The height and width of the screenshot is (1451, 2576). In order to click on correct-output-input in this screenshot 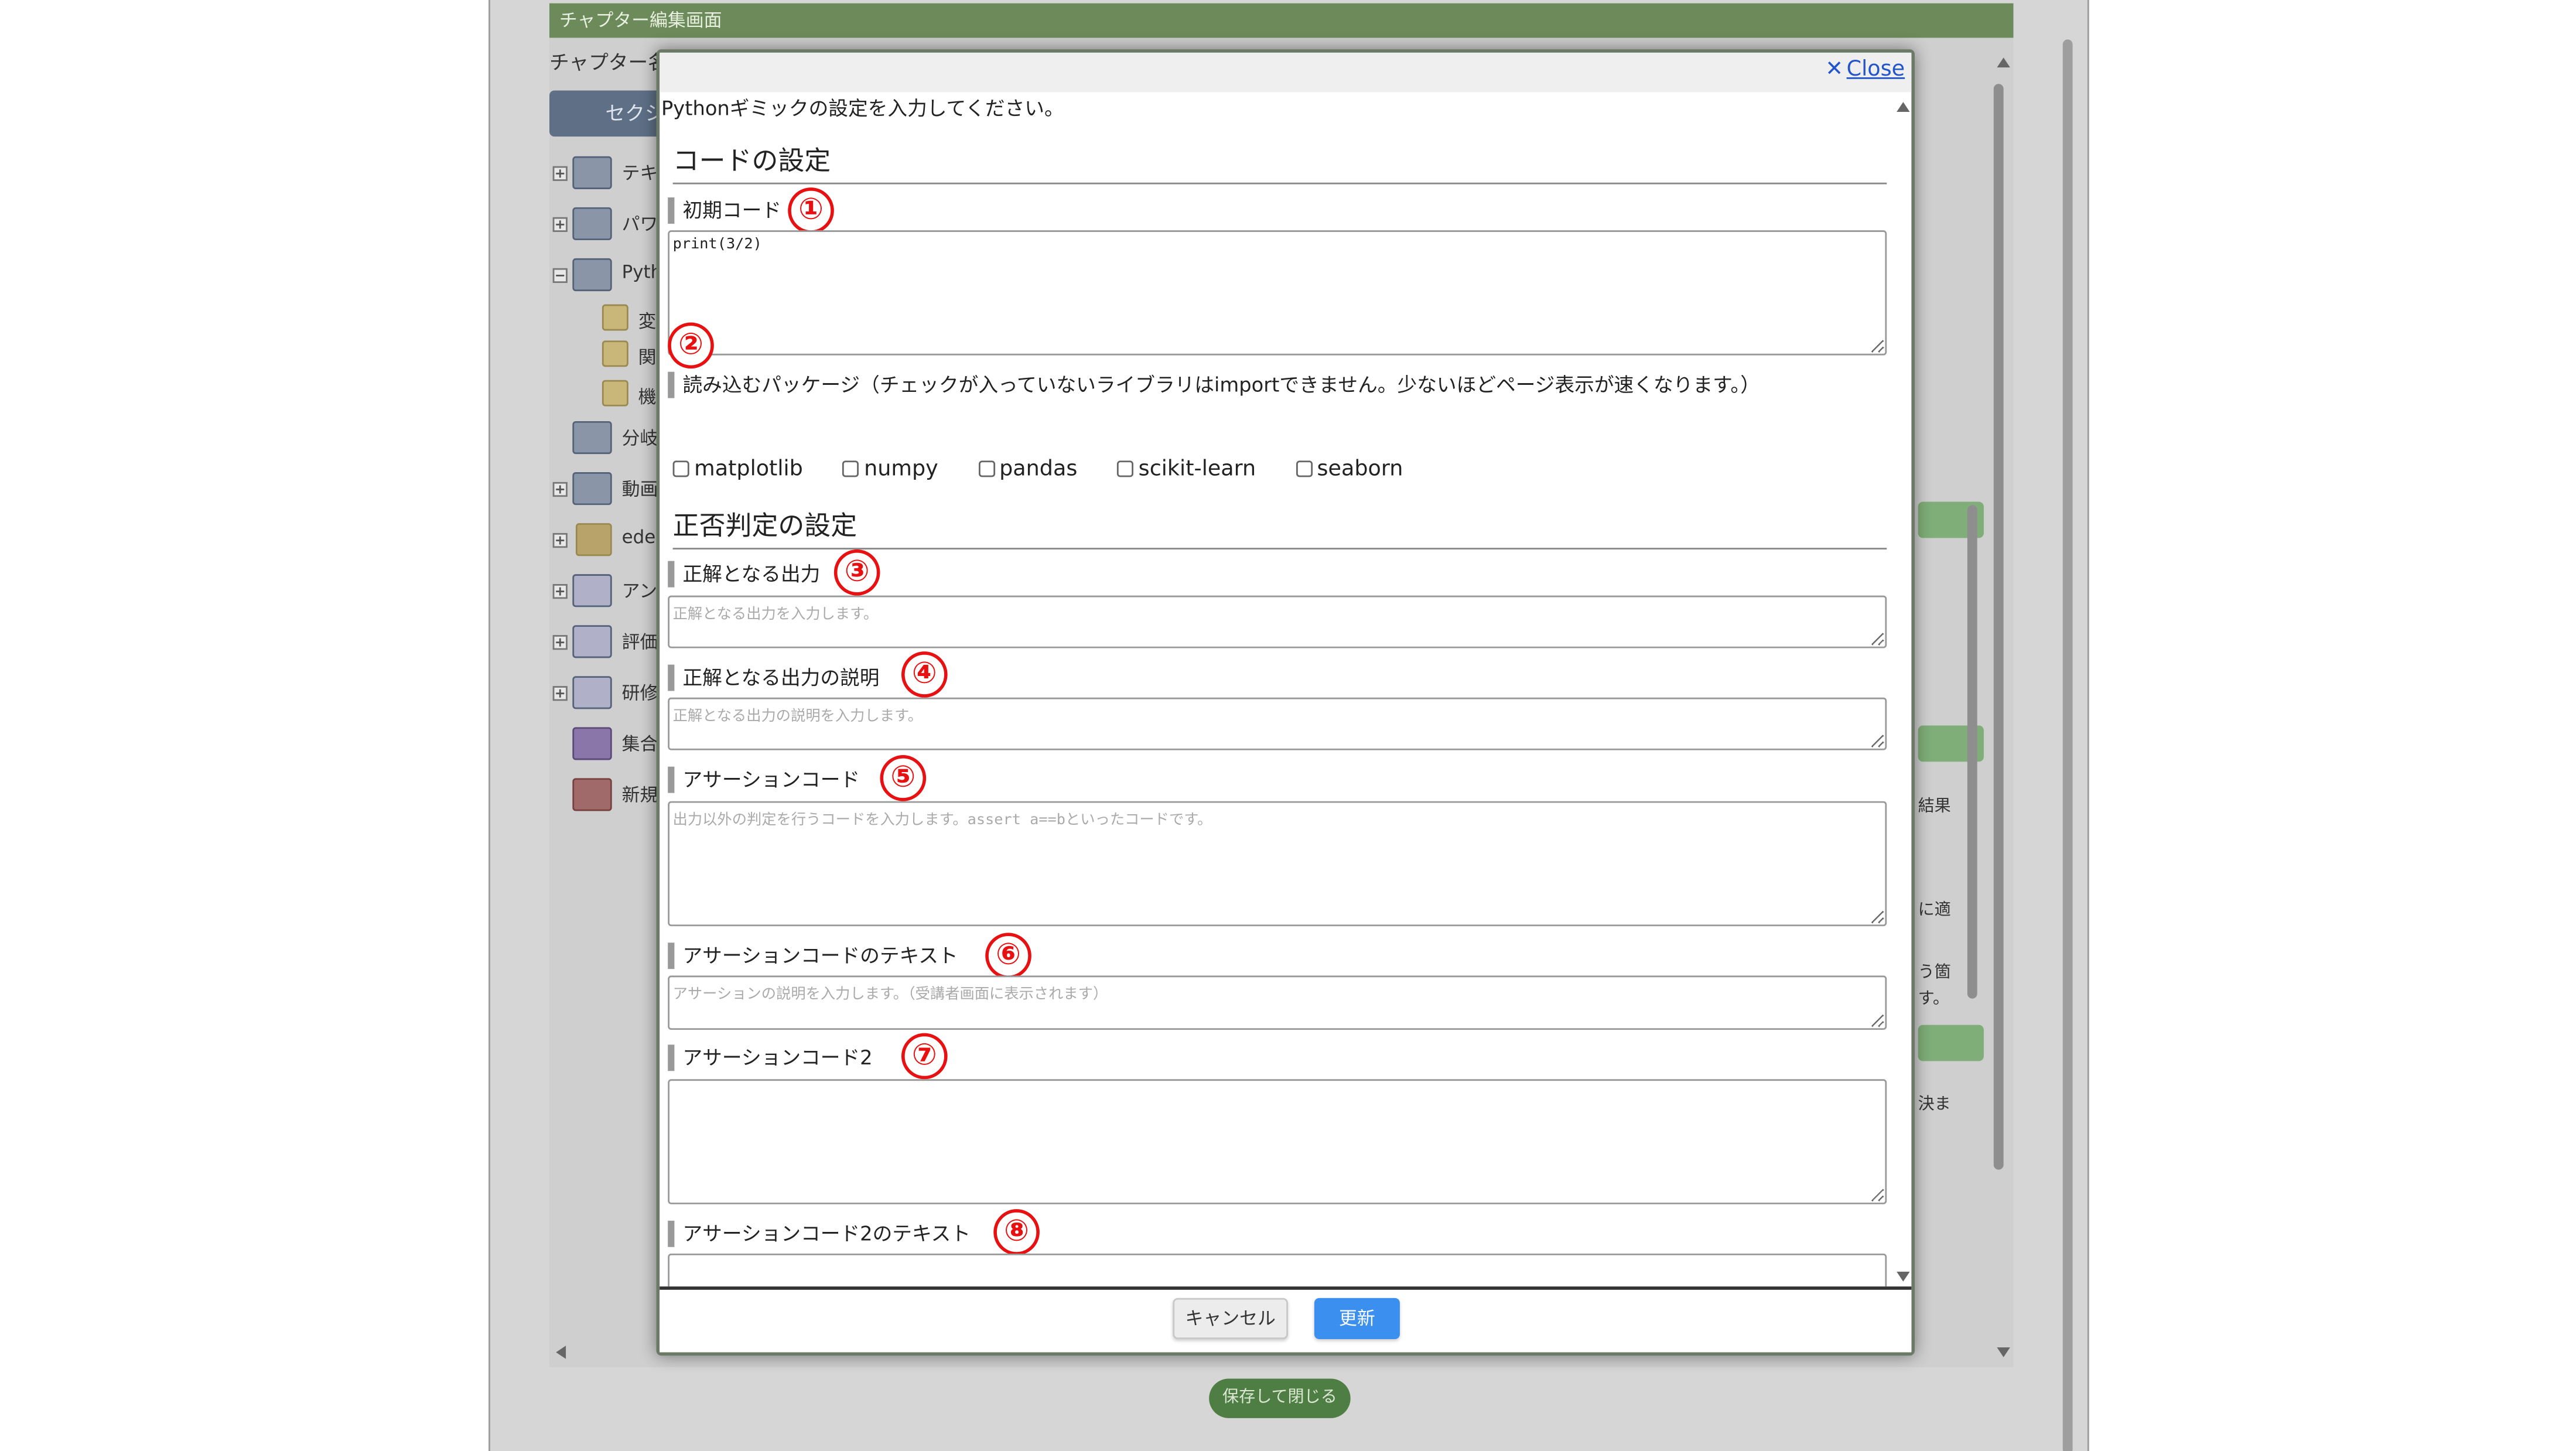, I will do `click(1278, 621)`.